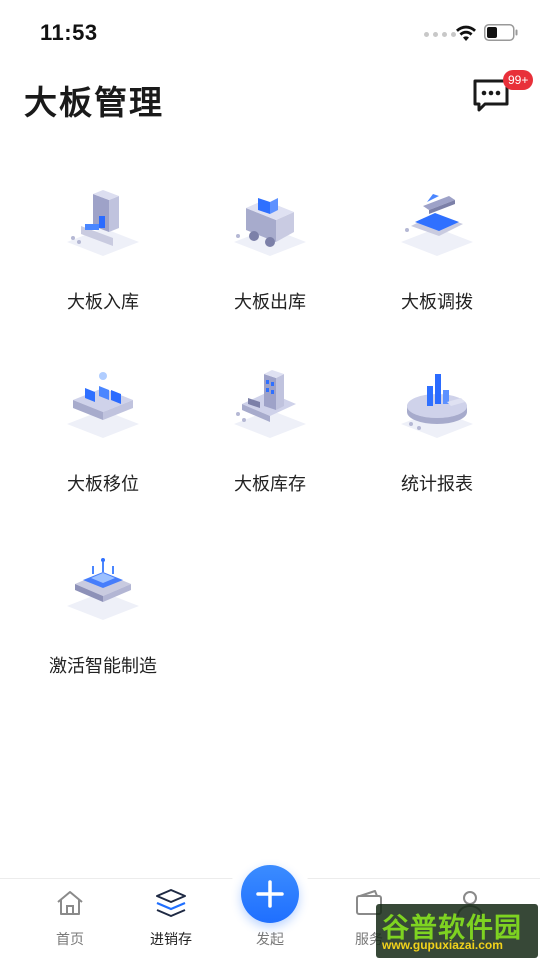 The image size is (540, 960). What do you see at coordinates (518, 80) in the screenshot?
I see `message-badge: 99+` at bounding box center [518, 80].